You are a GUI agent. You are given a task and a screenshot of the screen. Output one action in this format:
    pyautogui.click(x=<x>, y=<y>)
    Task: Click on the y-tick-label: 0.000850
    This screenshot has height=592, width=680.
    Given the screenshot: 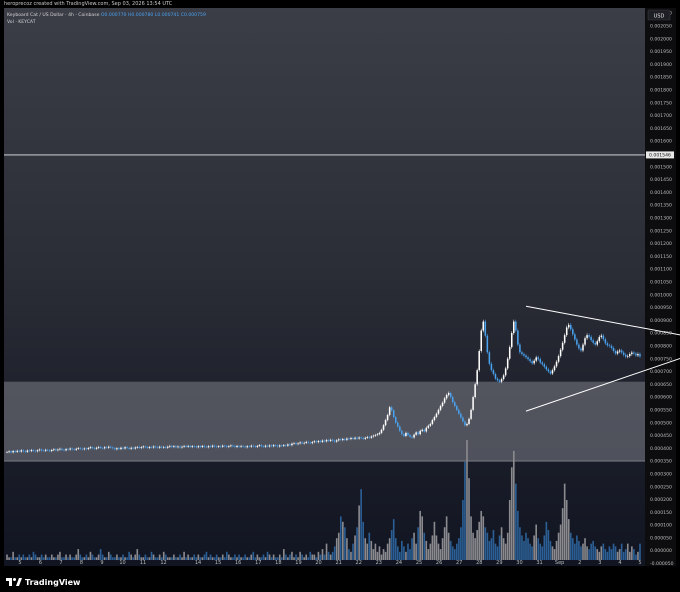 What is the action you would take?
    pyautogui.click(x=661, y=334)
    